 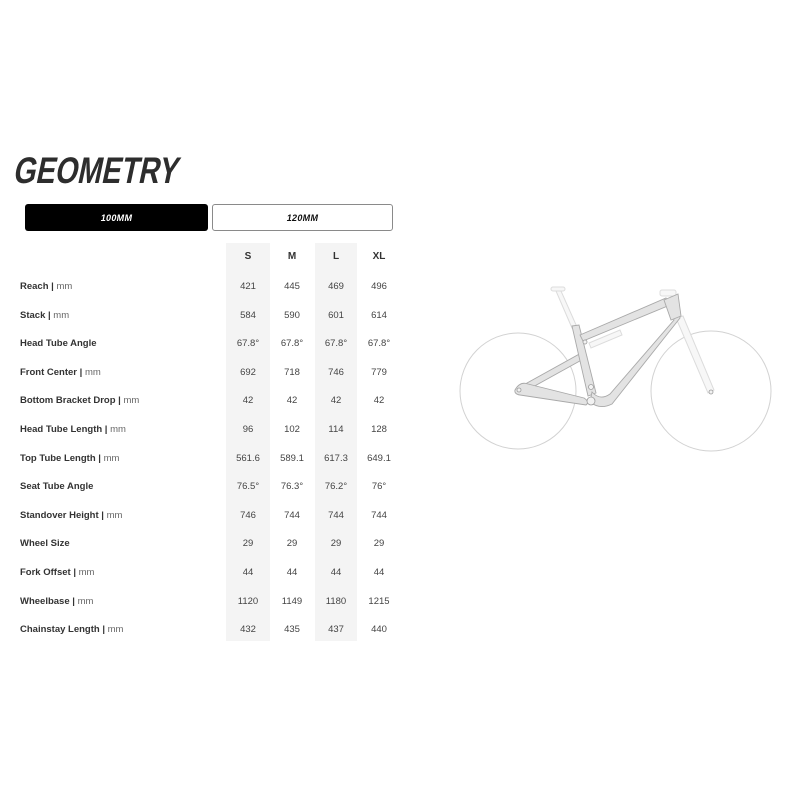 I want to click on chainstay, so click(x=551, y=394).